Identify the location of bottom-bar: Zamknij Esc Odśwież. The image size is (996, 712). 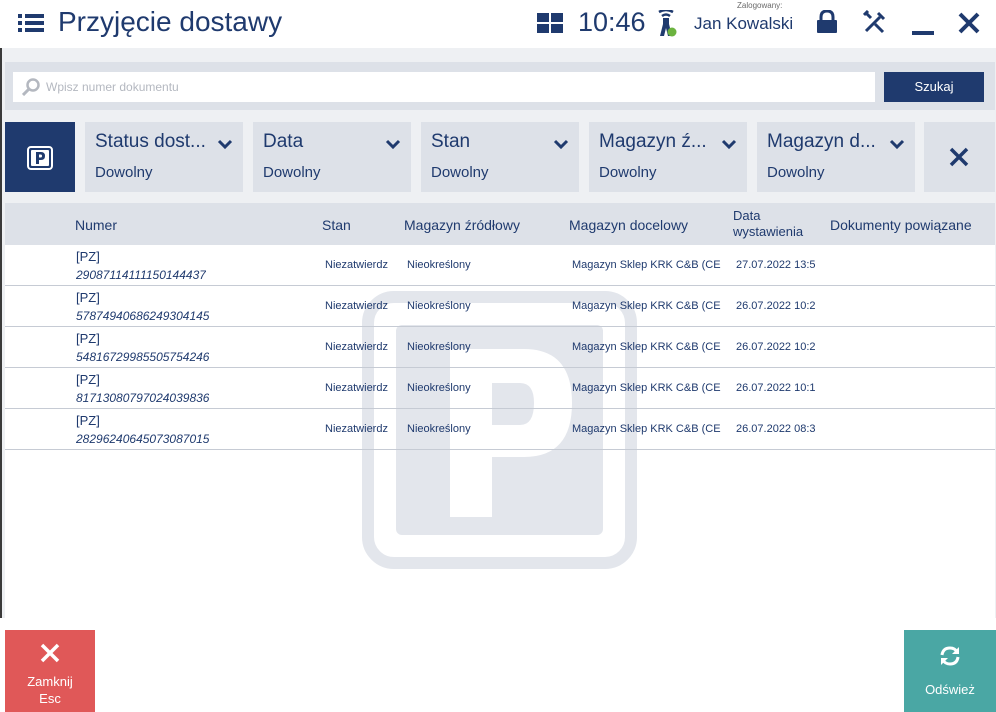
(498, 665).